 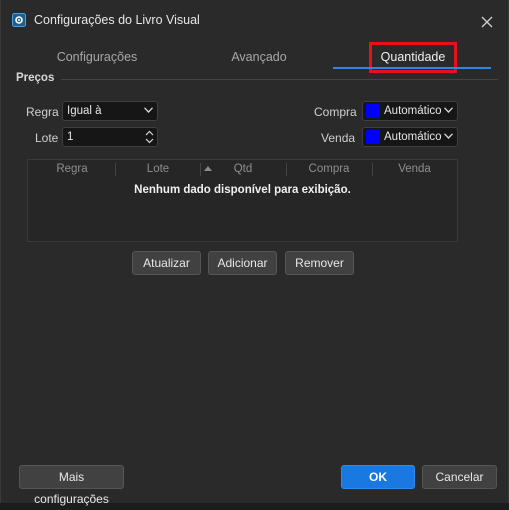 What do you see at coordinates (487, 22) in the screenshot?
I see `close-icon` at bounding box center [487, 22].